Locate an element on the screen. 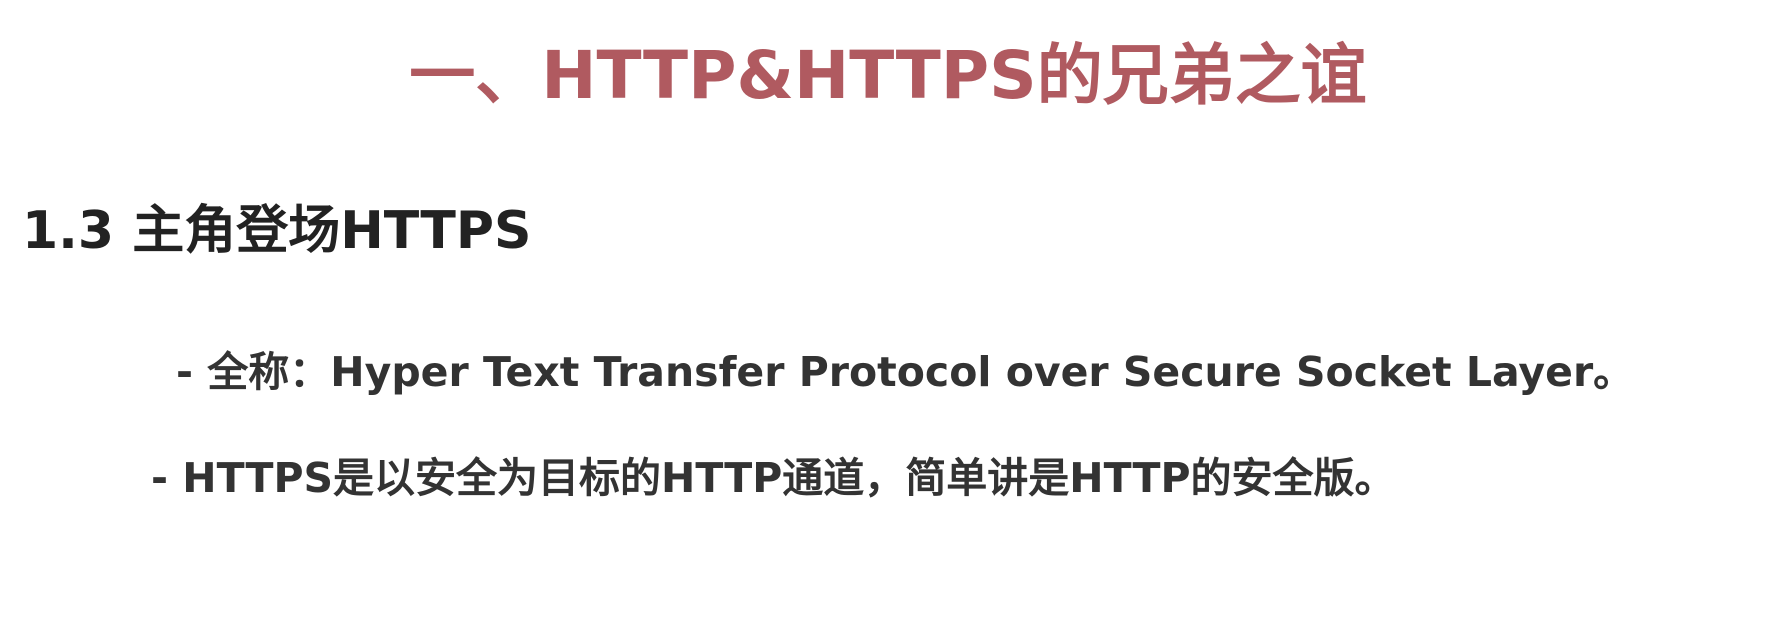 This screenshot has width=1776, height=628. slide-title: 一、HTTP&HTTPS的兄弟之谊 is located at coordinates (888, 75).